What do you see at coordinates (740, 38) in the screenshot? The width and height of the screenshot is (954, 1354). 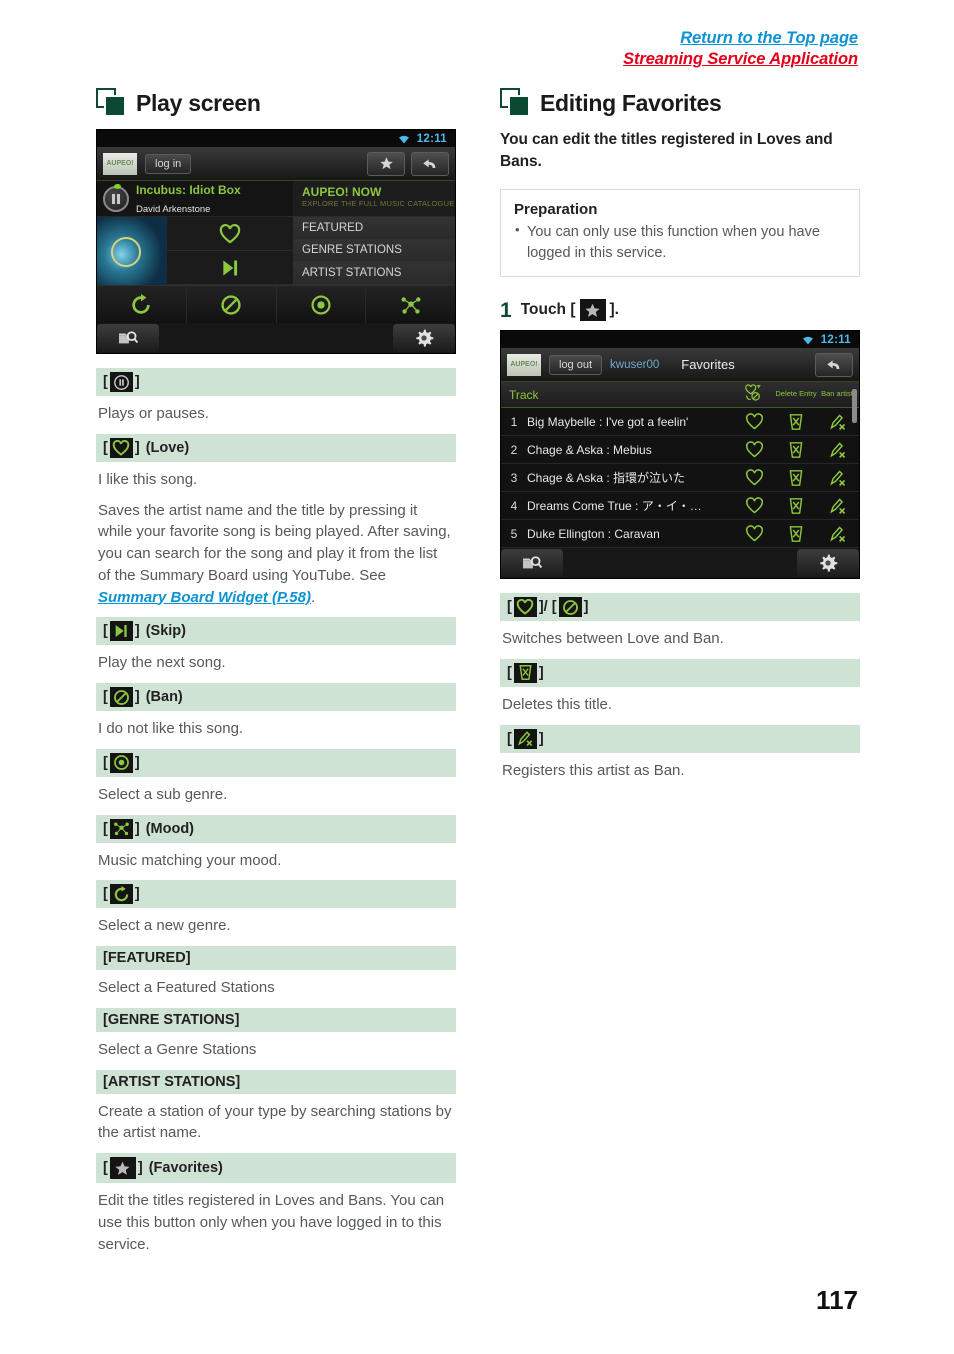 I see `return-to-top-link: Return to the Top page` at bounding box center [740, 38].